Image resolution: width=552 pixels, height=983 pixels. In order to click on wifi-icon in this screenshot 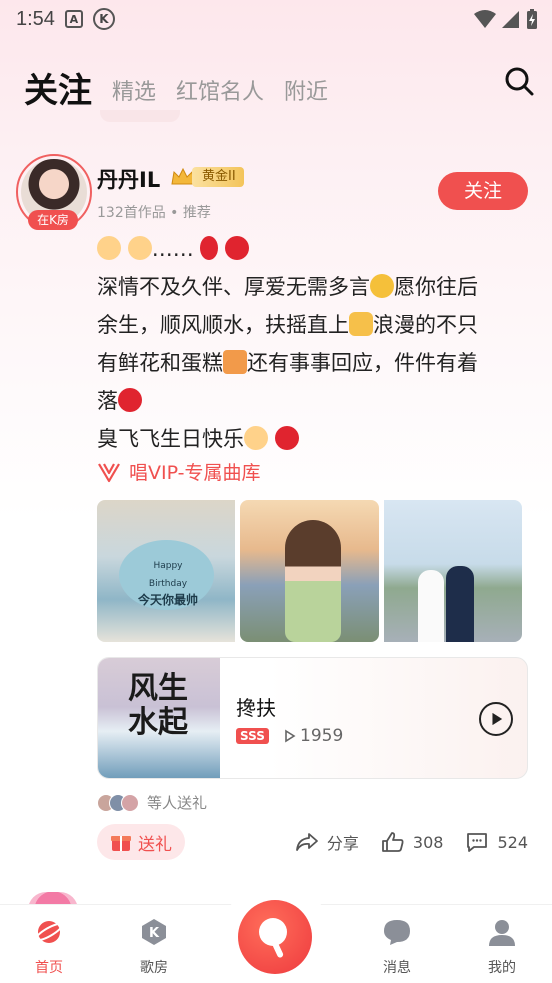, I will do `click(485, 19)`.